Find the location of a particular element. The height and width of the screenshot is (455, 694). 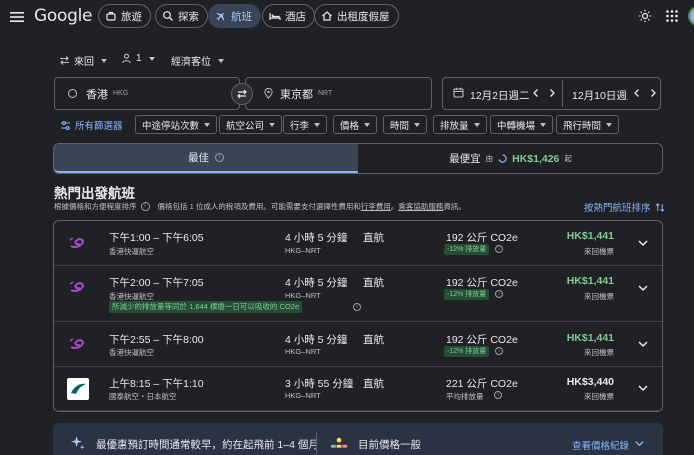

flight-duration: 4 小時 5 分鐘 is located at coordinates (316, 283).